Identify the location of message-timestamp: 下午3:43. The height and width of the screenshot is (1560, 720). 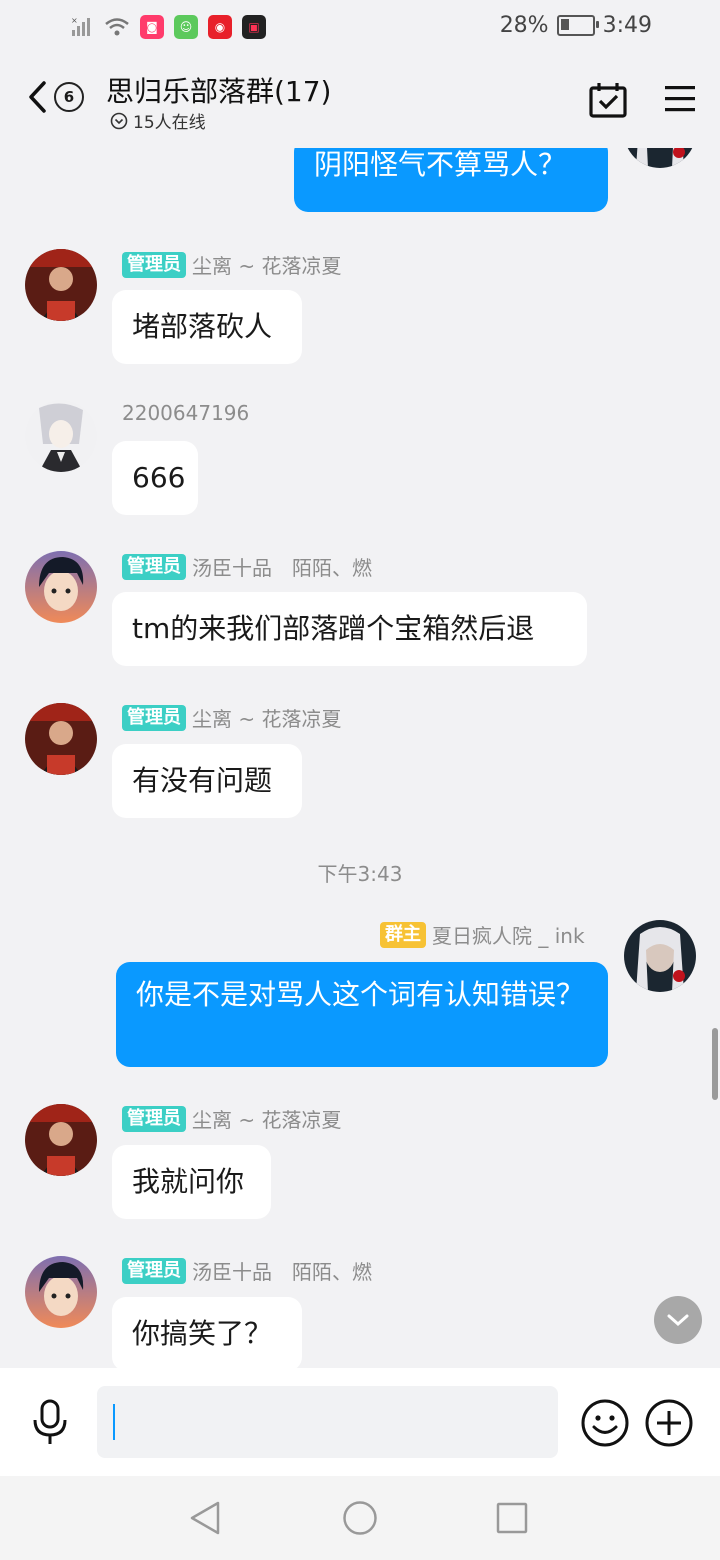
(360, 874).